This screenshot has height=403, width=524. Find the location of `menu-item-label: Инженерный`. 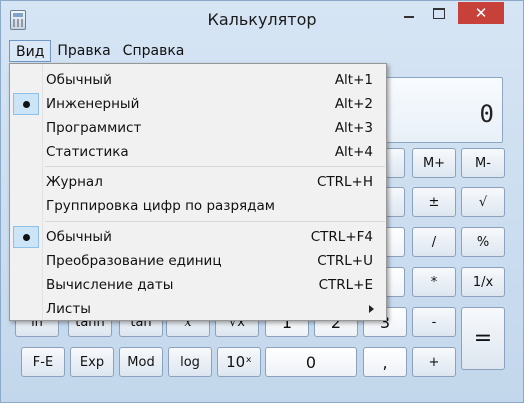

menu-item-label: Инженерный is located at coordinates (93, 104).